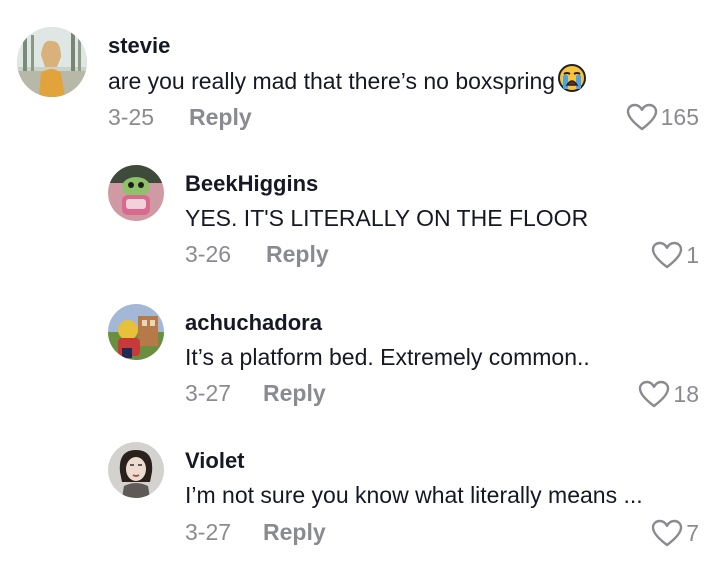 This screenshot has width=705, height=570. Describe the element at coordinates (387, 357) in the screenshot. I see `comment-text: It’s a platform bed. Extremely common..` at that location.